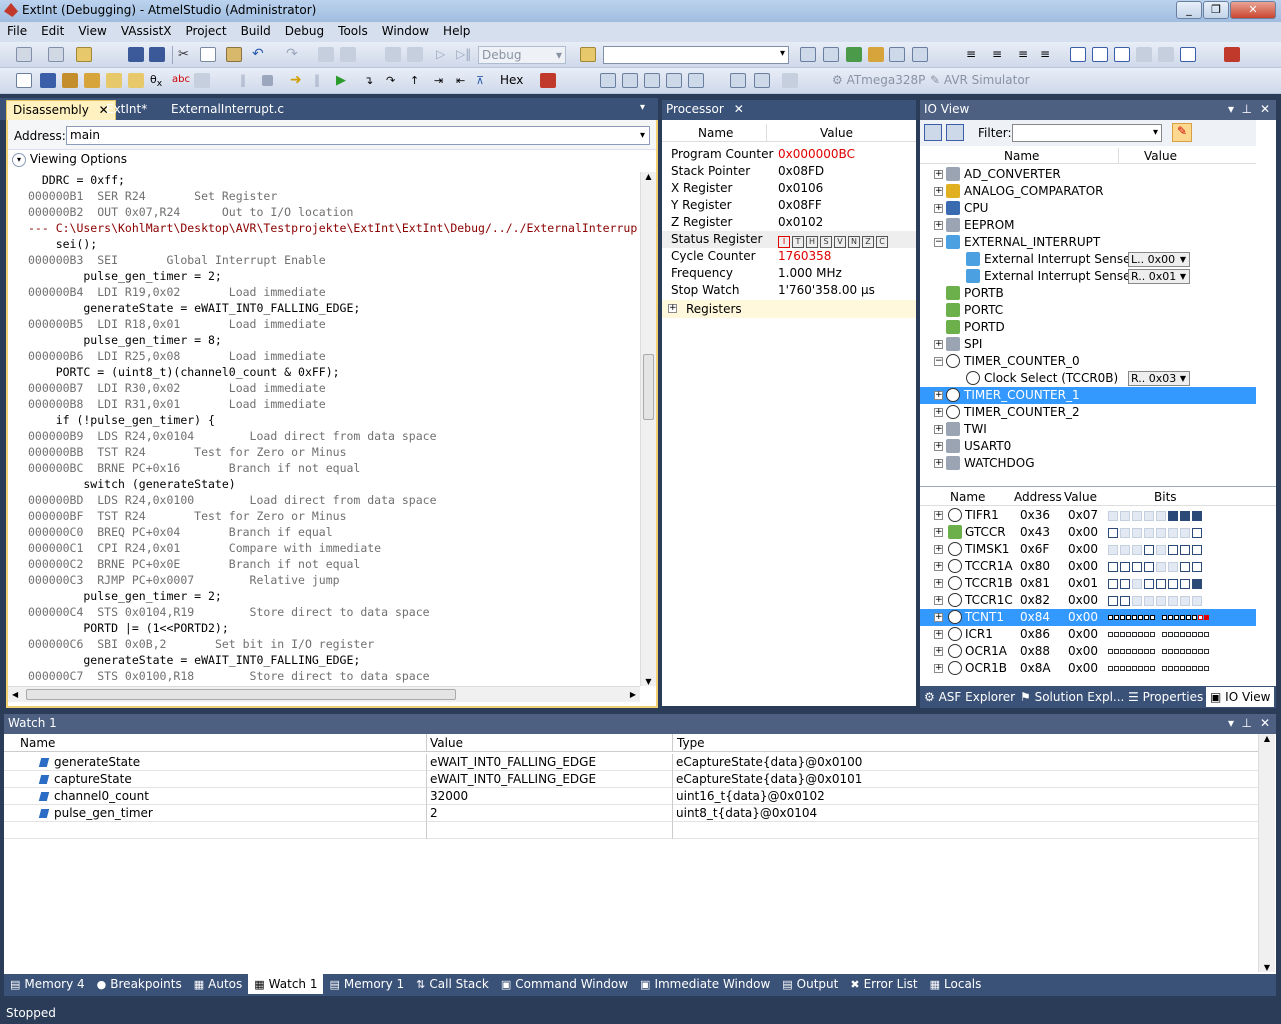  Describe the element at coordinates (136, 80) in the screenshot. I see `goto-icon` at that location.